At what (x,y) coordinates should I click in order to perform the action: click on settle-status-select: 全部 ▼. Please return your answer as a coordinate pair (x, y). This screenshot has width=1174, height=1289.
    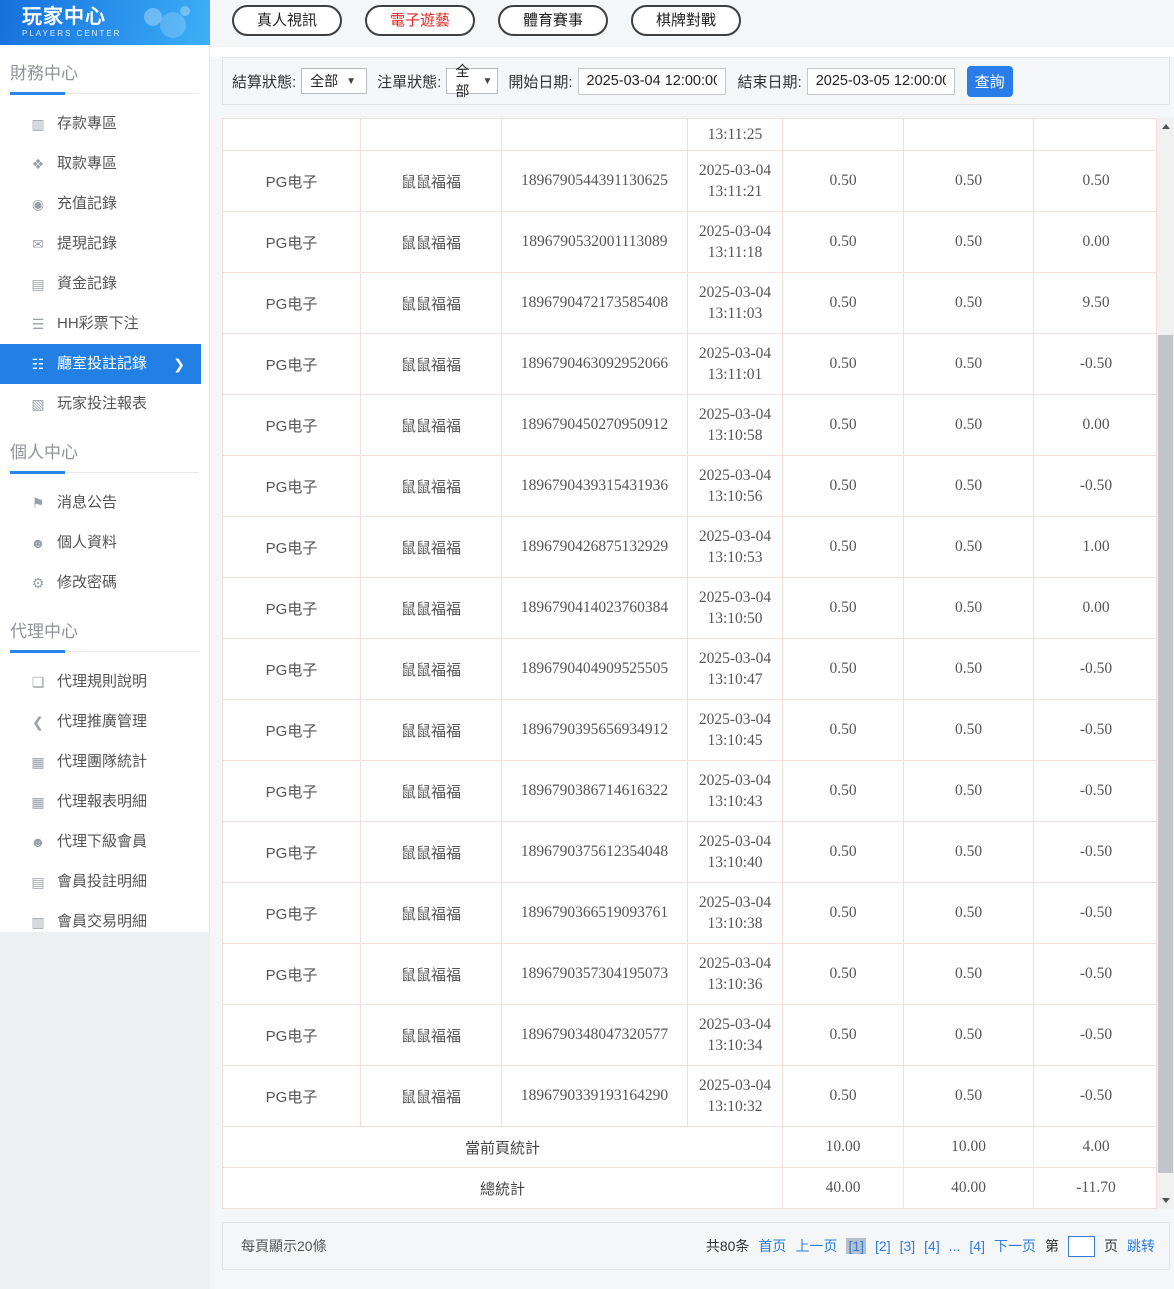
    Looking at the image, I should click on (334, 81).